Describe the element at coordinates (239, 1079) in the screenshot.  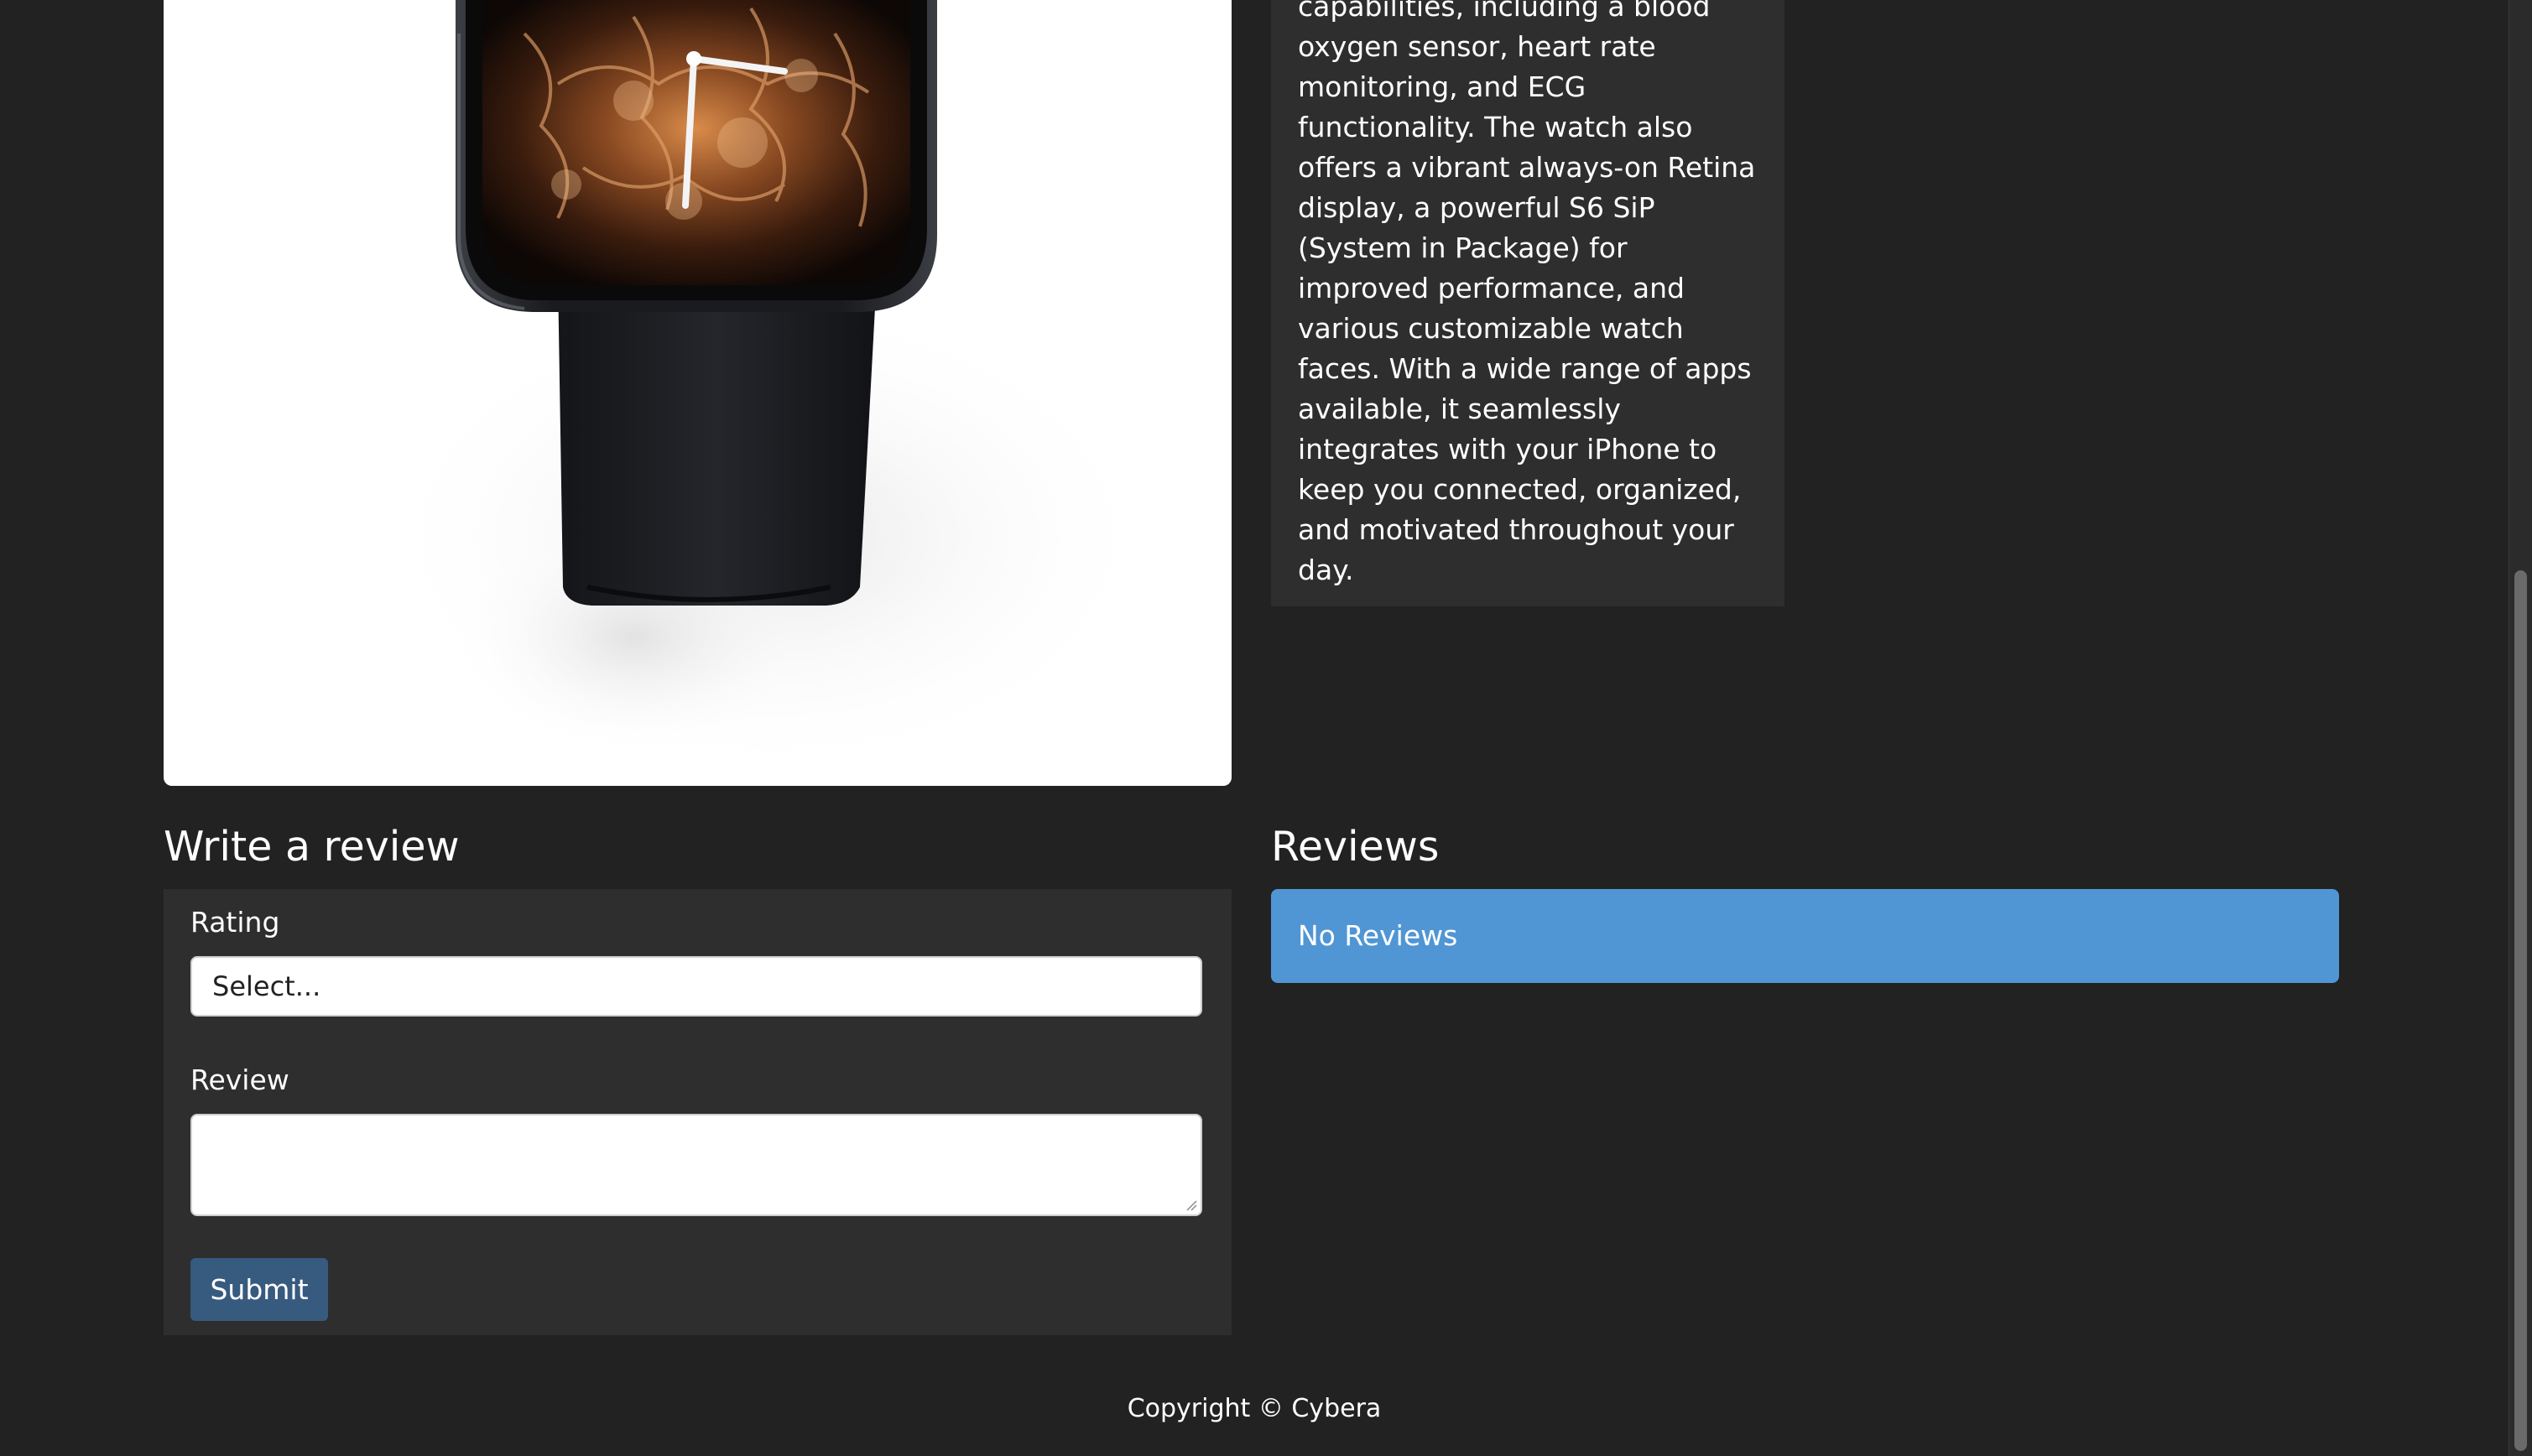
I see `review-label: Review` at that location.